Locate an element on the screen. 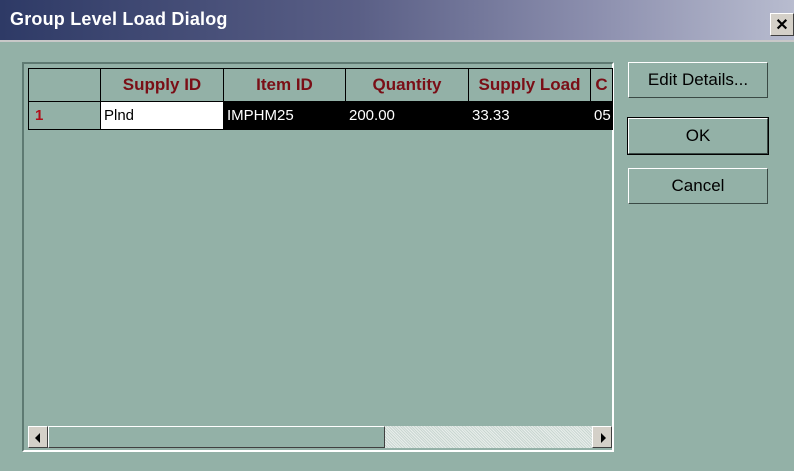 This screenshot has width=794, height=471. cancel-button: Cancel is located at coordinates (698, 186).